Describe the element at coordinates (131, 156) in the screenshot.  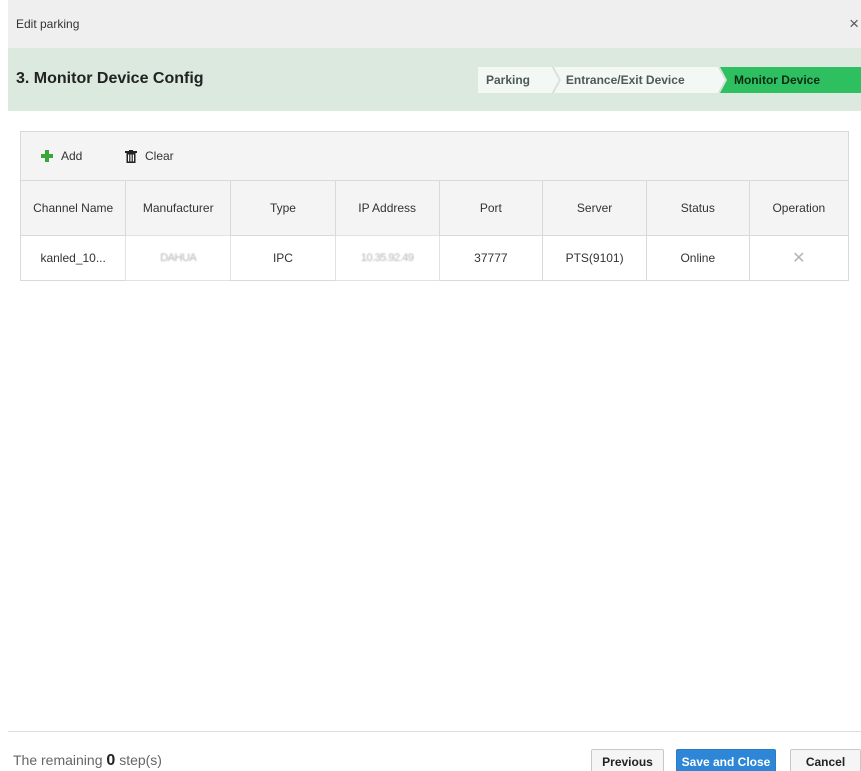
I see `trash-icon` at that location.